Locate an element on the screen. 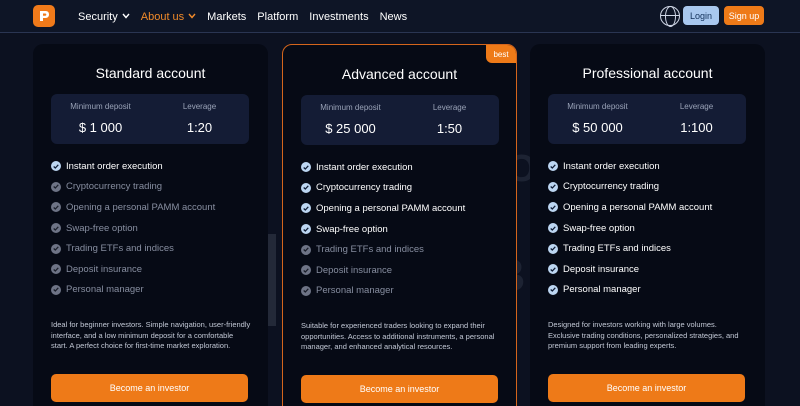 Image resolution: width=800 pixels, height=406 pixels. plan-stats-panel: Minimum deposit $ 25 000 Leverage 1:50 is located at coordinates (400, 120).